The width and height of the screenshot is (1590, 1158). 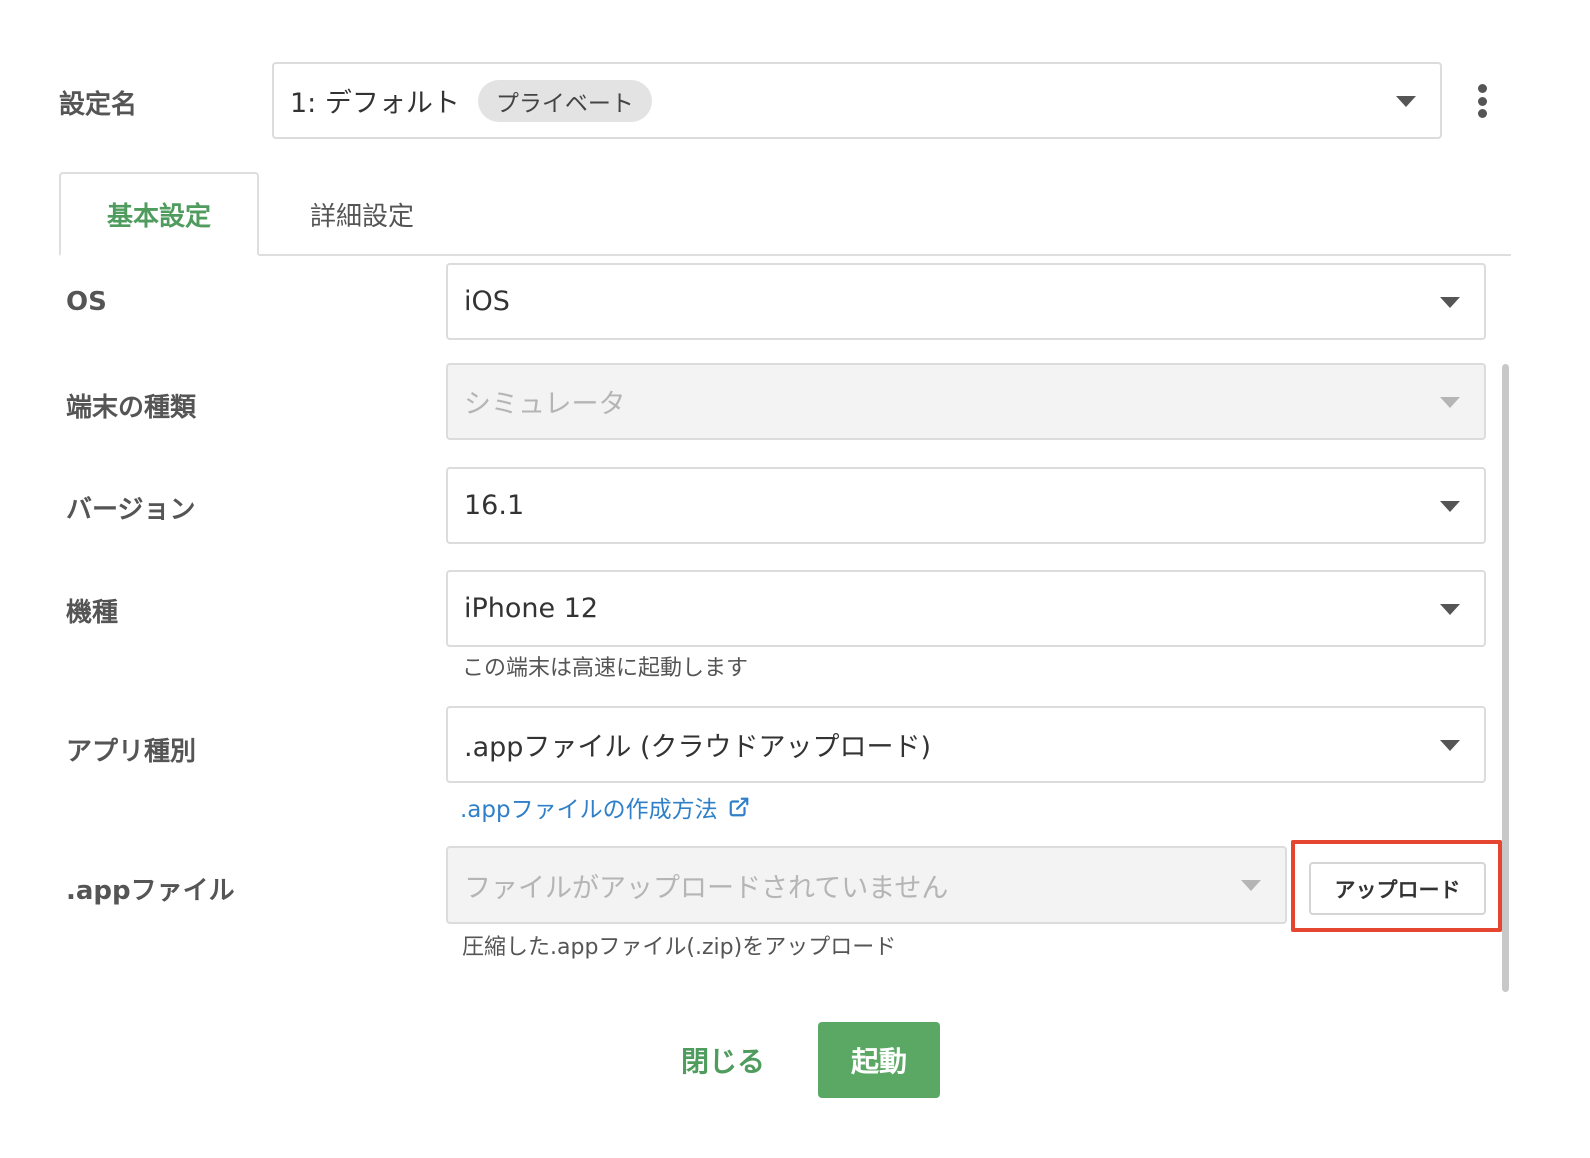 I want to click on model-label: 機種, so click(x=92, y=613).